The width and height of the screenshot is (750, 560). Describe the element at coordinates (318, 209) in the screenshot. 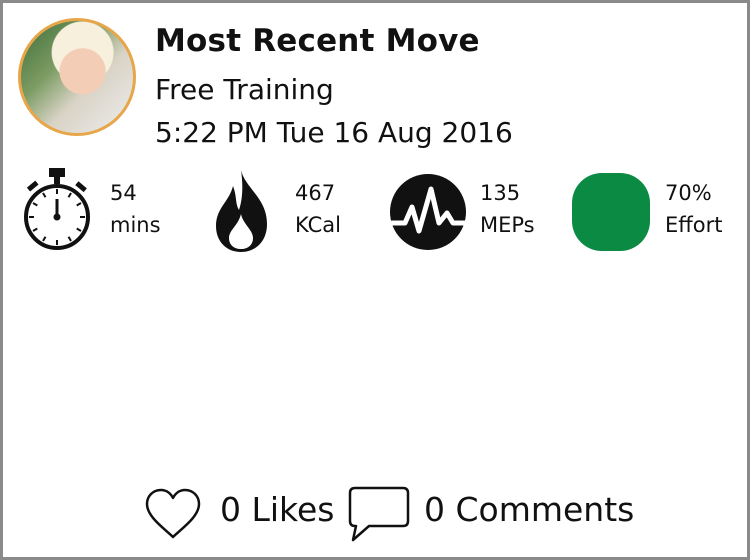

I see `calories-stat: 467 KCal` at that location.